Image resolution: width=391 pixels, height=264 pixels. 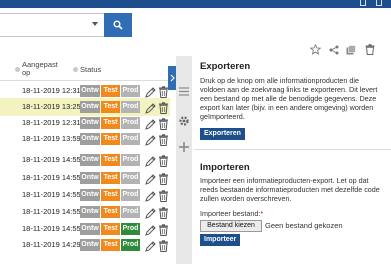 What do you see at coordinates (90, 70) in the screenshot?
I see `column-header-status: Status` at bounding box center [90, 70].